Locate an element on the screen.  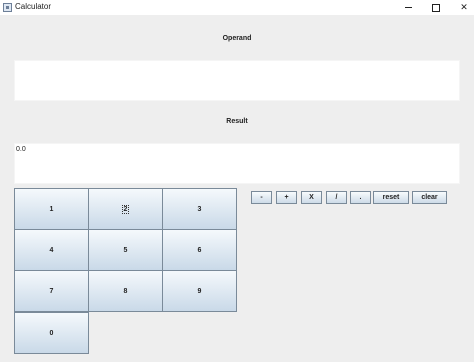
close-button: ✕ is located at coordinates (462, 7).